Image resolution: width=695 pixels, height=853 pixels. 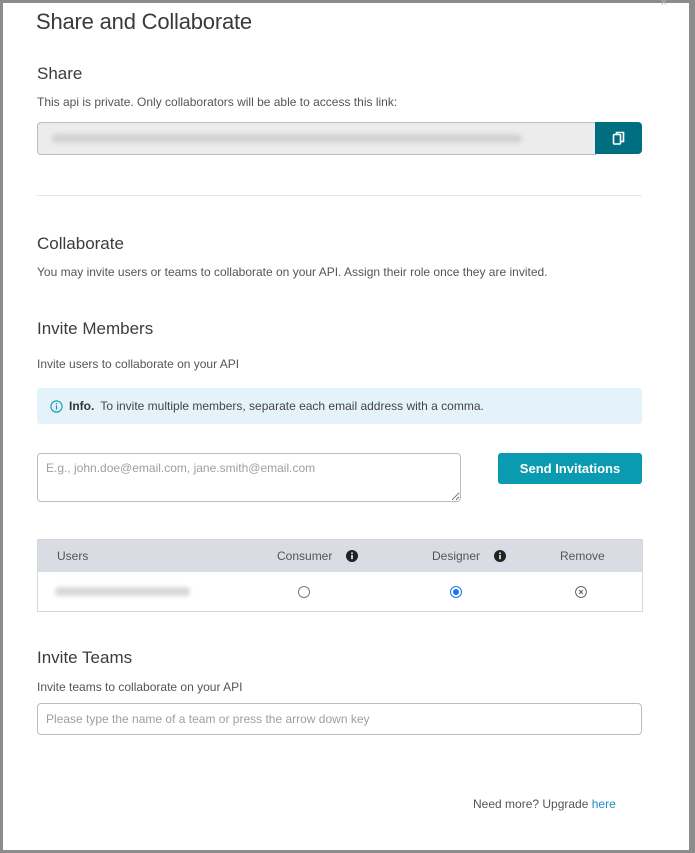 I want to click on invite-teams-description: Invite teams to collaborate on your API, so click(x=140, y=687).